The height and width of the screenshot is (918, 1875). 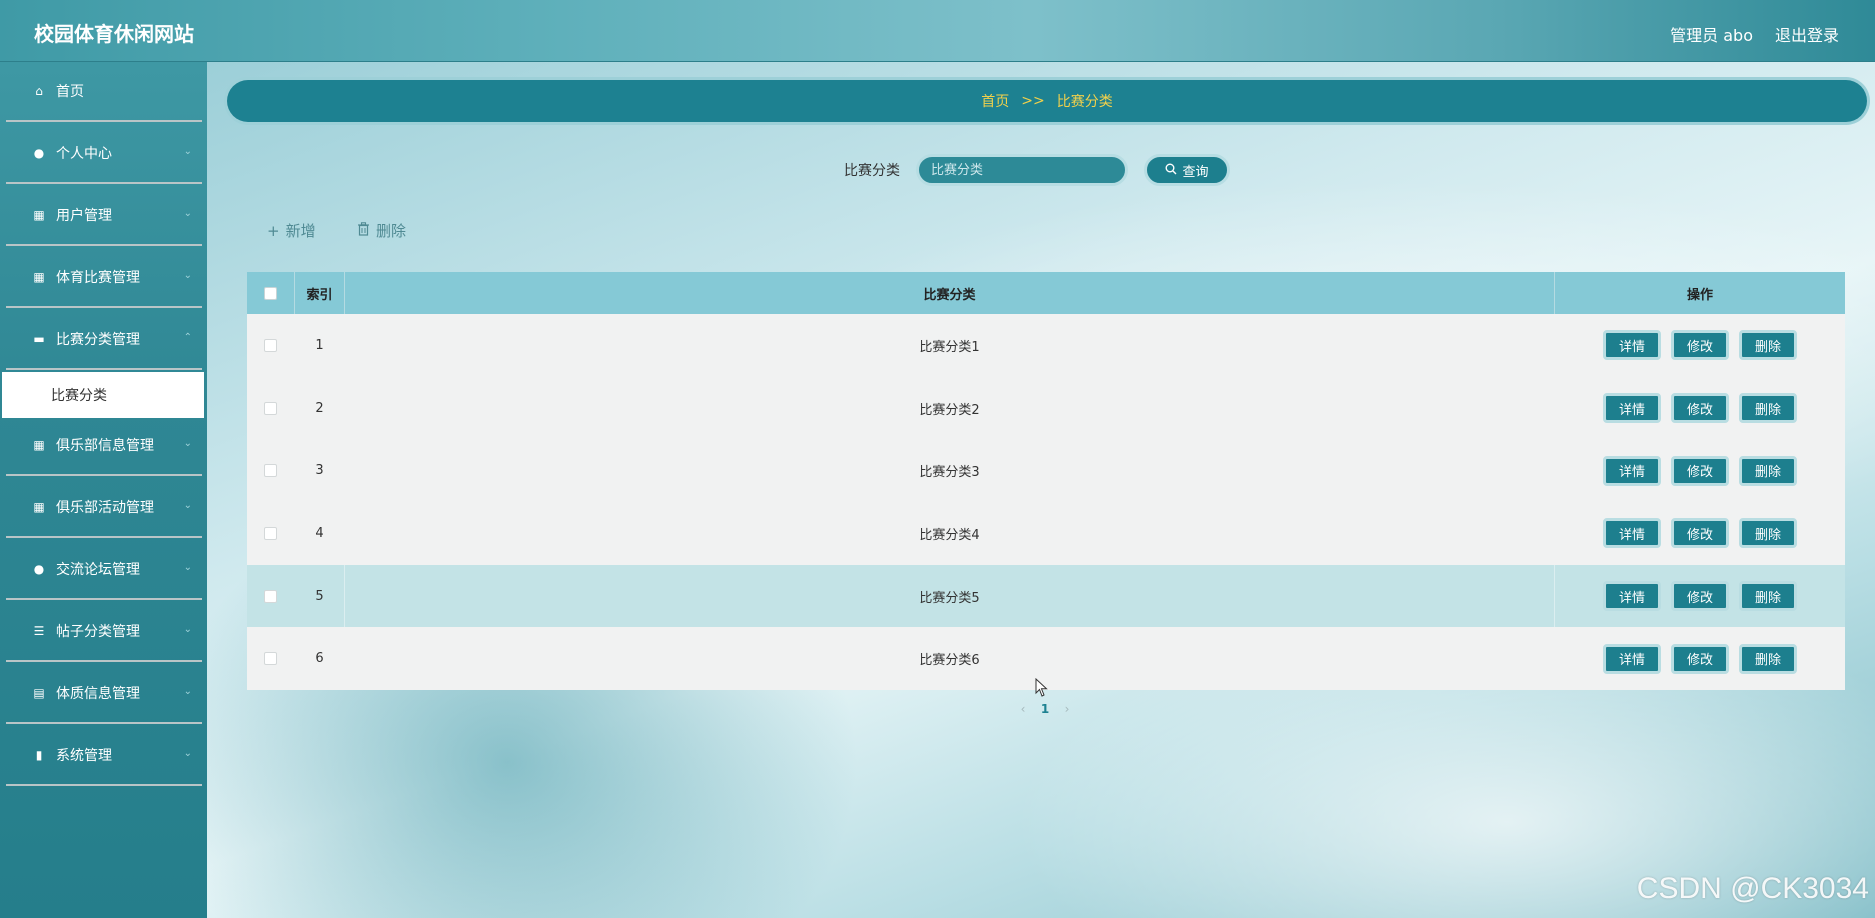 I want to click on next-page-button: ›, so click(x=1067, y=709).